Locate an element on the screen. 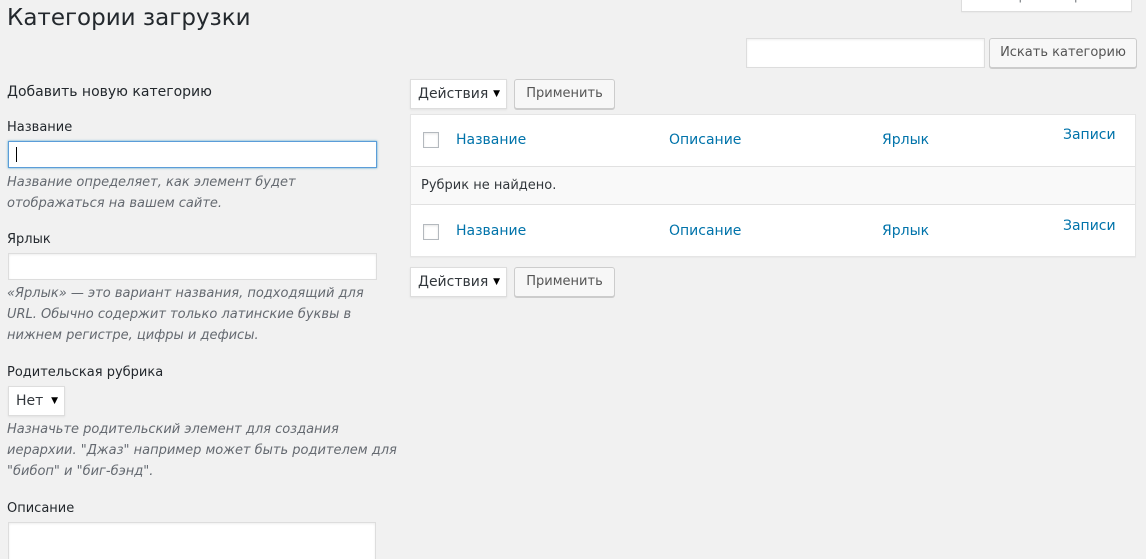 This screenshot has height=559, width=1146. table-empty-row: Рубрик не найдено. is located at coordinates (773, 186).